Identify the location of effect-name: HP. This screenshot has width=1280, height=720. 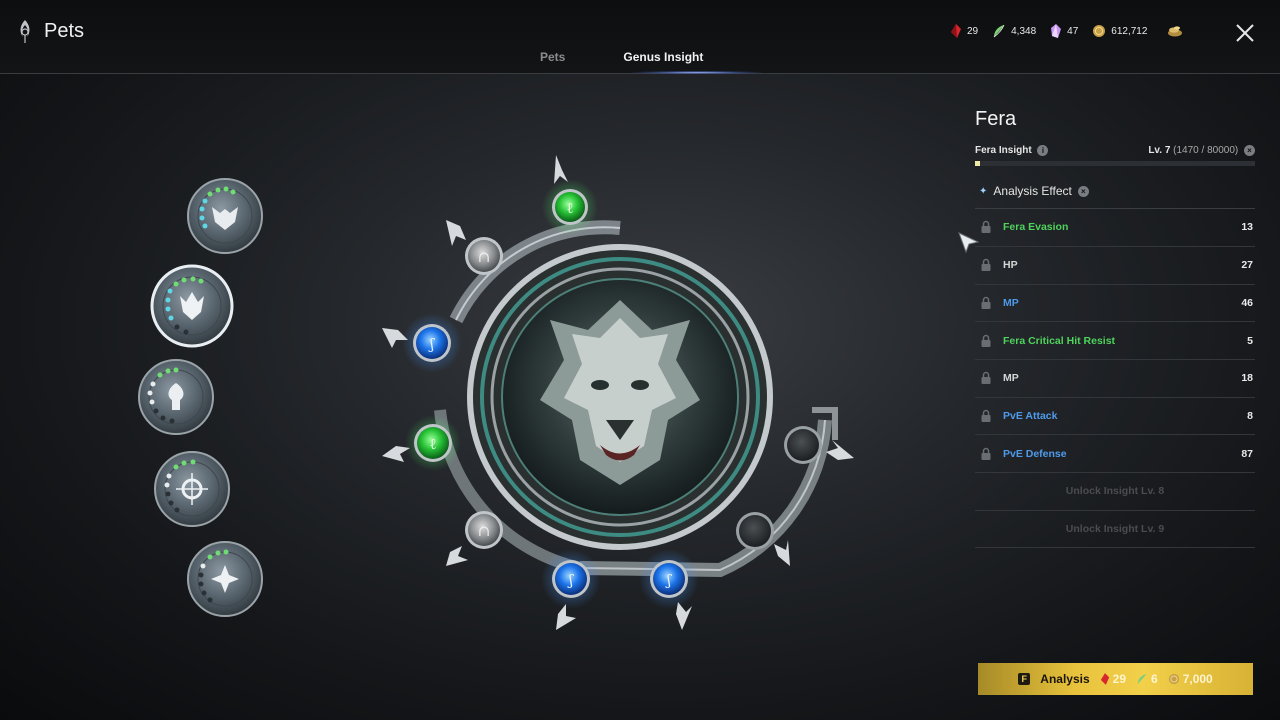
(1010, 265).